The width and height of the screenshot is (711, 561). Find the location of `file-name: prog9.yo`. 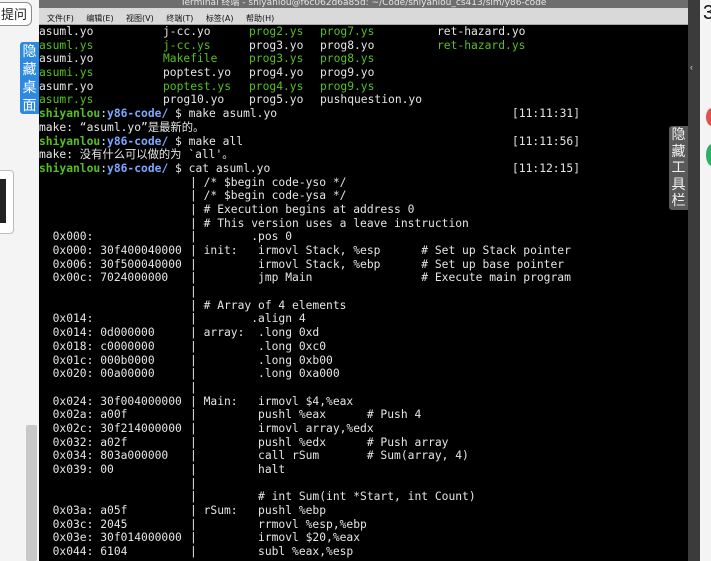

file-name: prog9.yo is located at coordinates (347, 73).